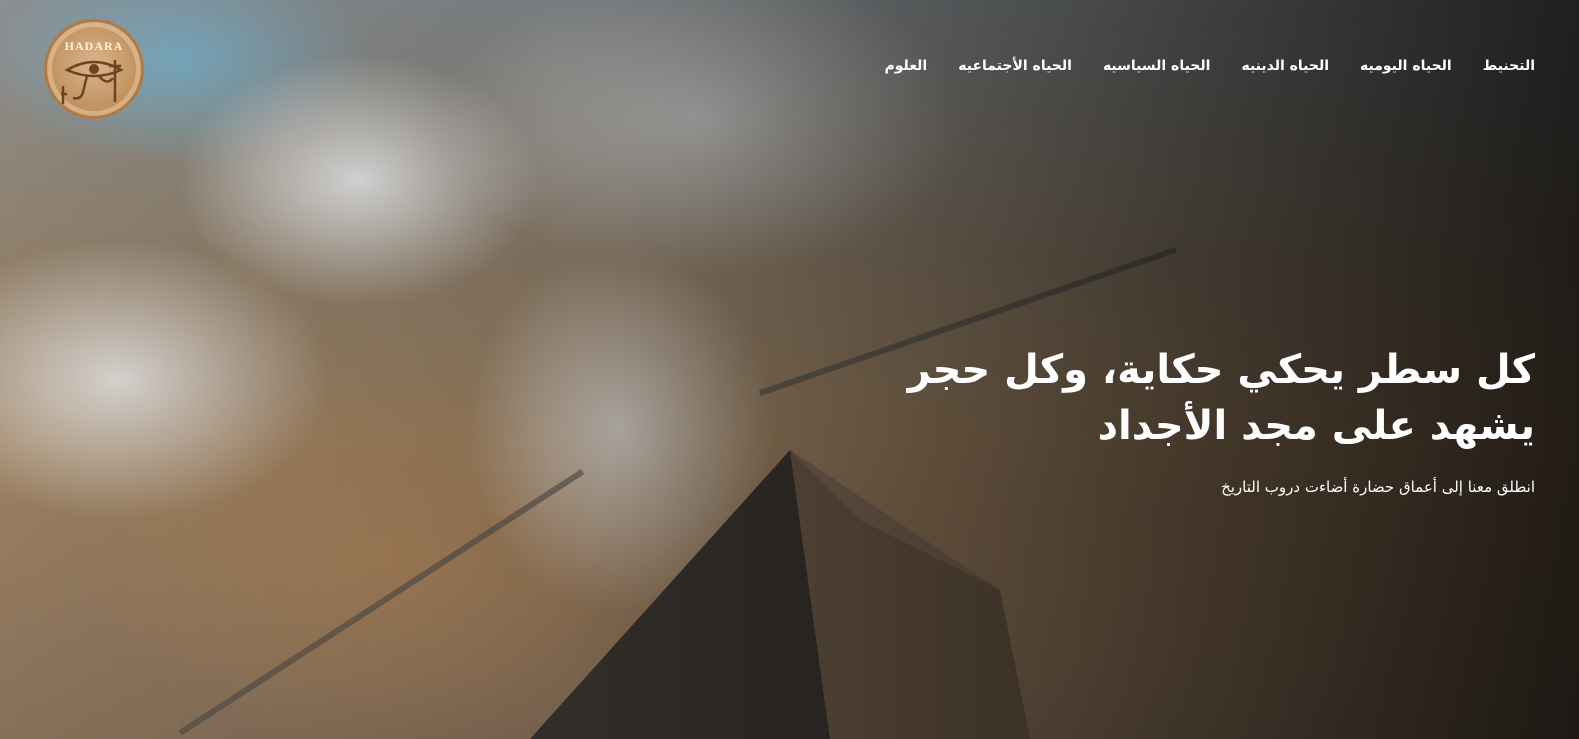 This screenshot has height=739, width=1579. I want to click on nav-item-daily-life: الحياه اليوميه, so click(1406, 66).